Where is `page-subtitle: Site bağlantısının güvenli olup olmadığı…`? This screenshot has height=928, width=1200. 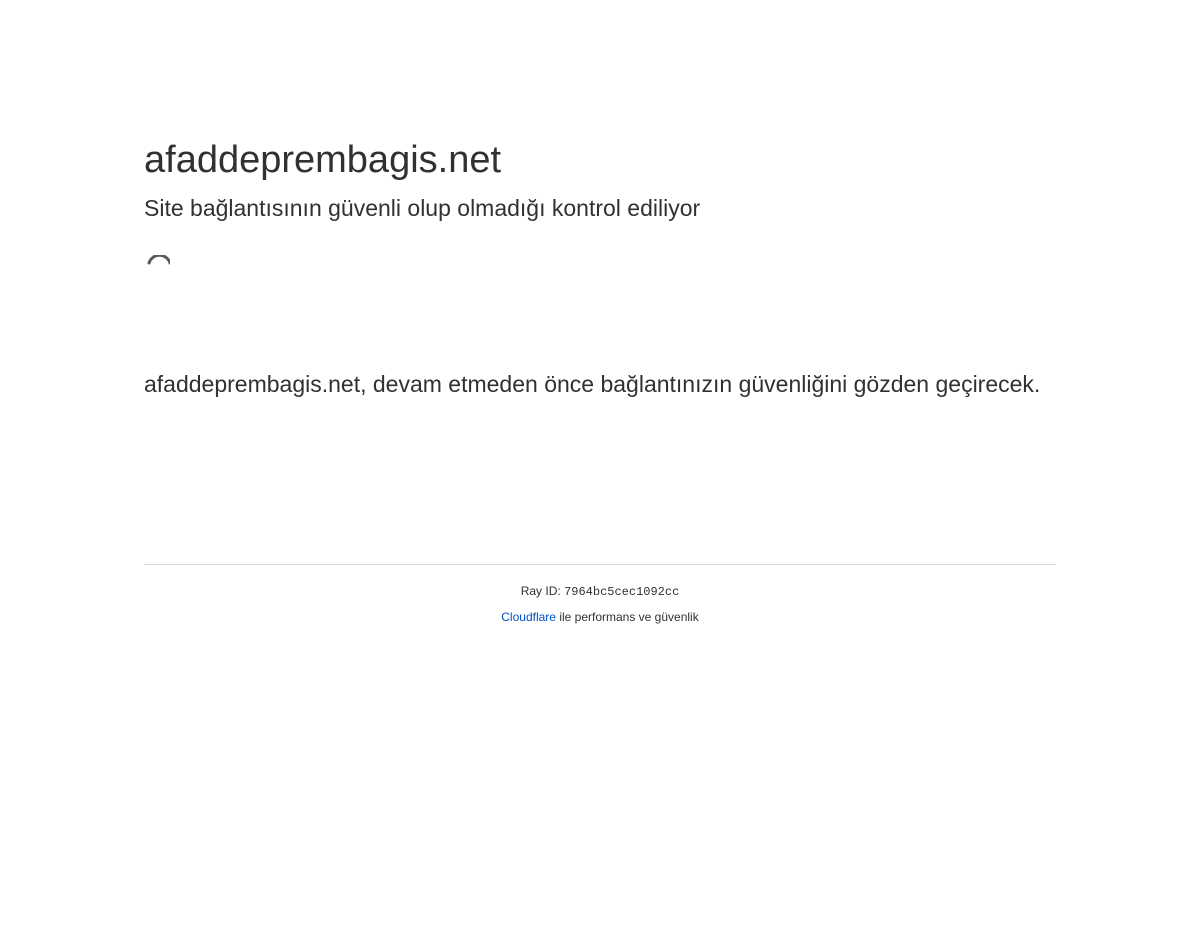 page-subtitle: Site bağlantısının güvenli olup olmadığı… is located at coordinates (422, 208).